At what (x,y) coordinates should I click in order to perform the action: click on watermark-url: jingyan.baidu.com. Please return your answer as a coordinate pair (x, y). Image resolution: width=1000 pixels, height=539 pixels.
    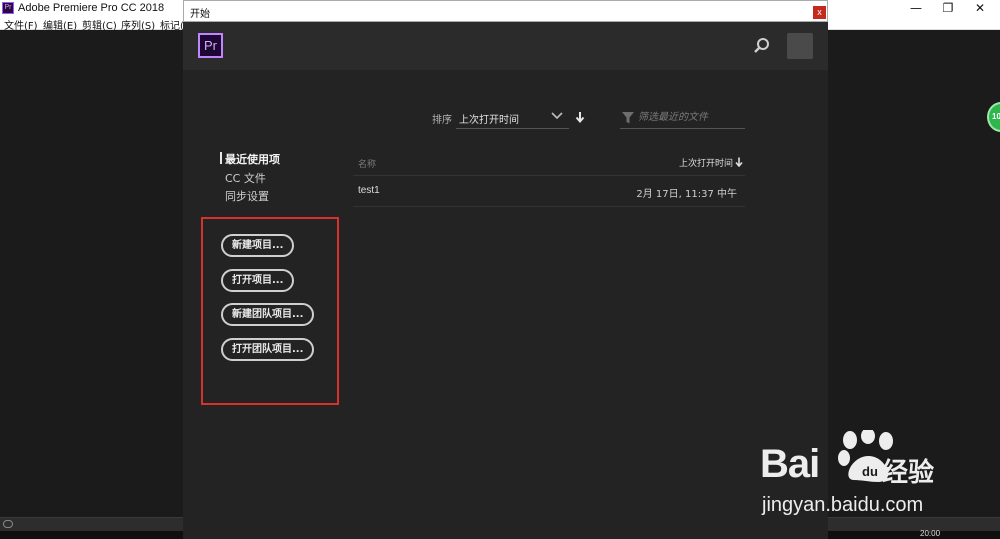
    Looking at the image, I should click on (843, 505).